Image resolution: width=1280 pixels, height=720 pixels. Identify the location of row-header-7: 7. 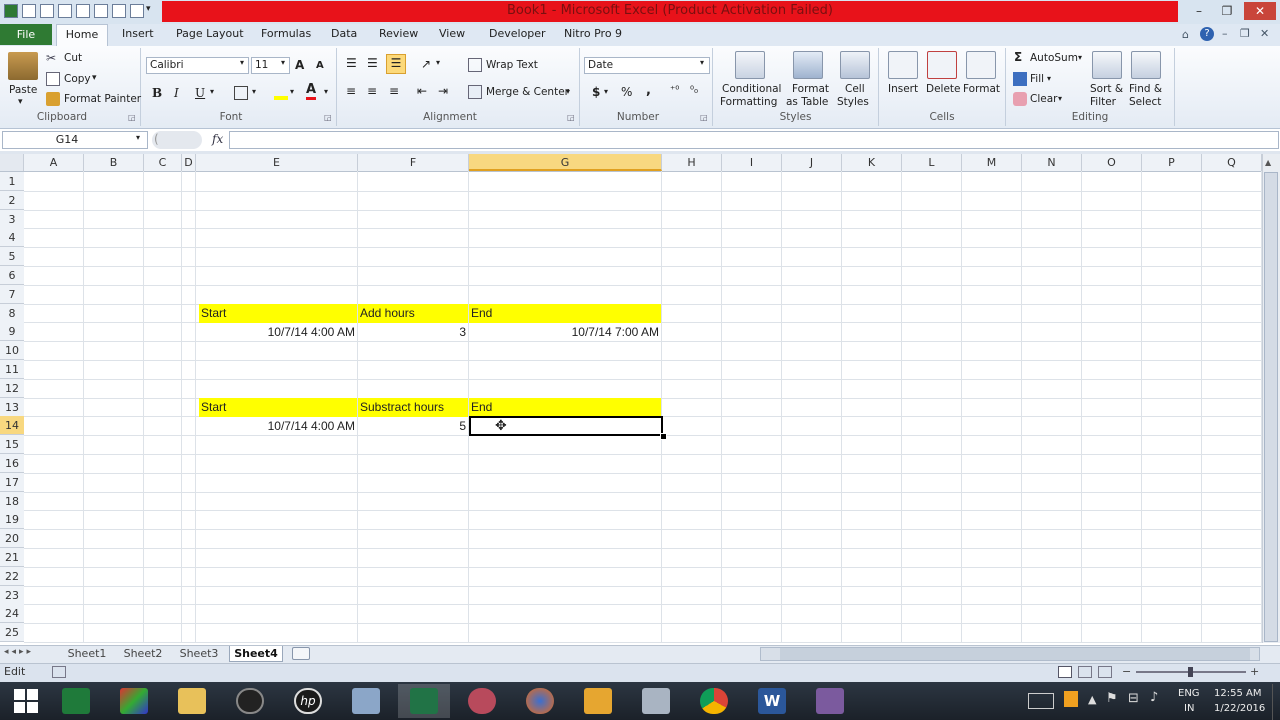
(12, 294).